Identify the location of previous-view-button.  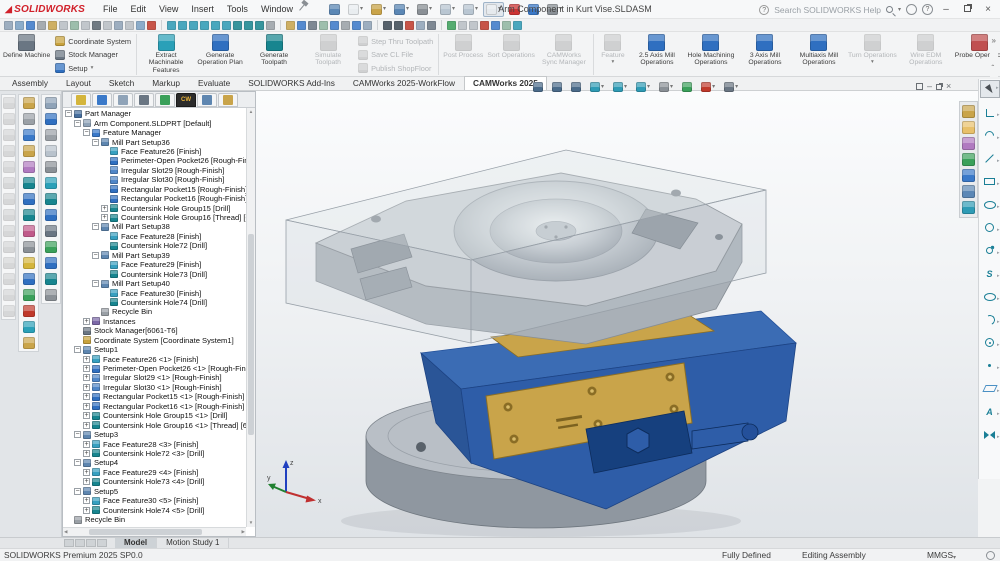
(576, 87).